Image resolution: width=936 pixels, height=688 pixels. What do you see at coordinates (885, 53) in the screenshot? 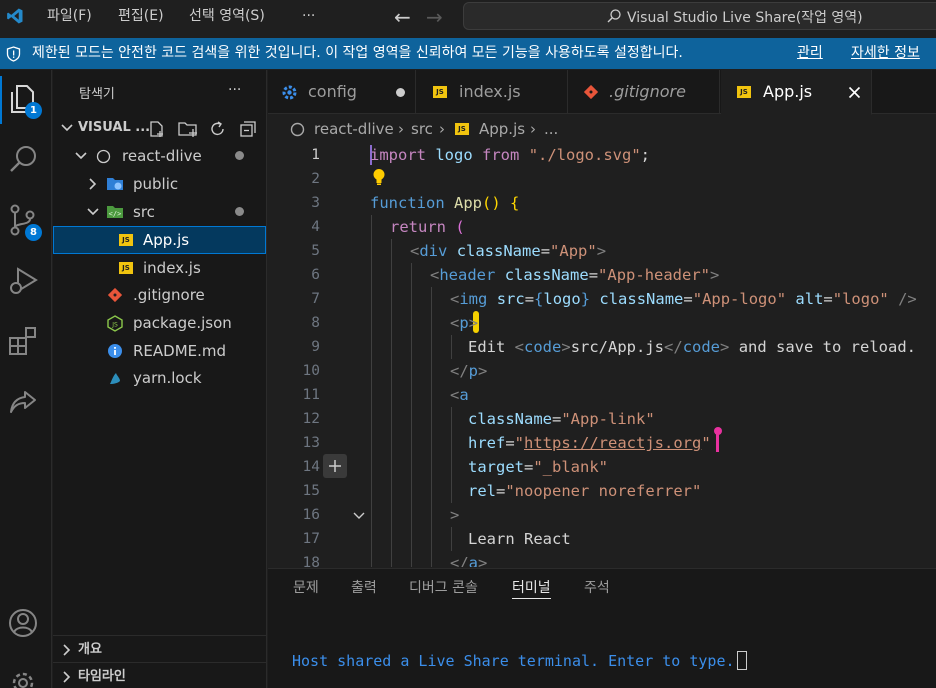
I see `learn-more-link: 자세한 정보` at bounding box center [885, 53].